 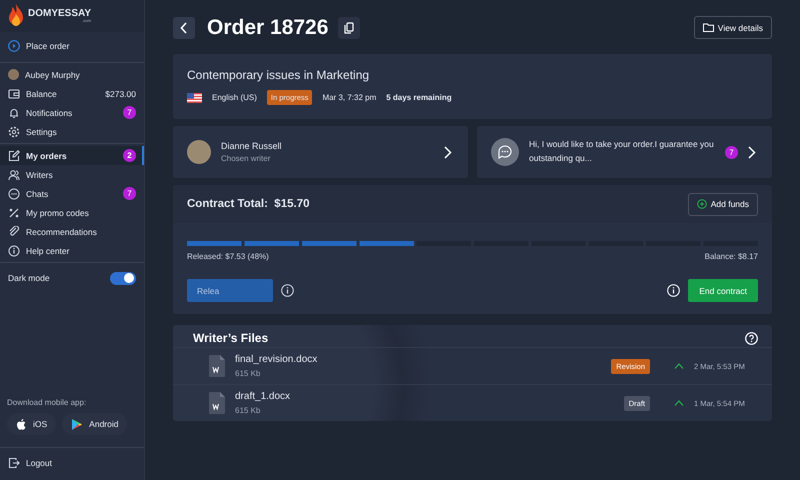 I want to click on view-details-button: View details, so click(x=733, y=27).